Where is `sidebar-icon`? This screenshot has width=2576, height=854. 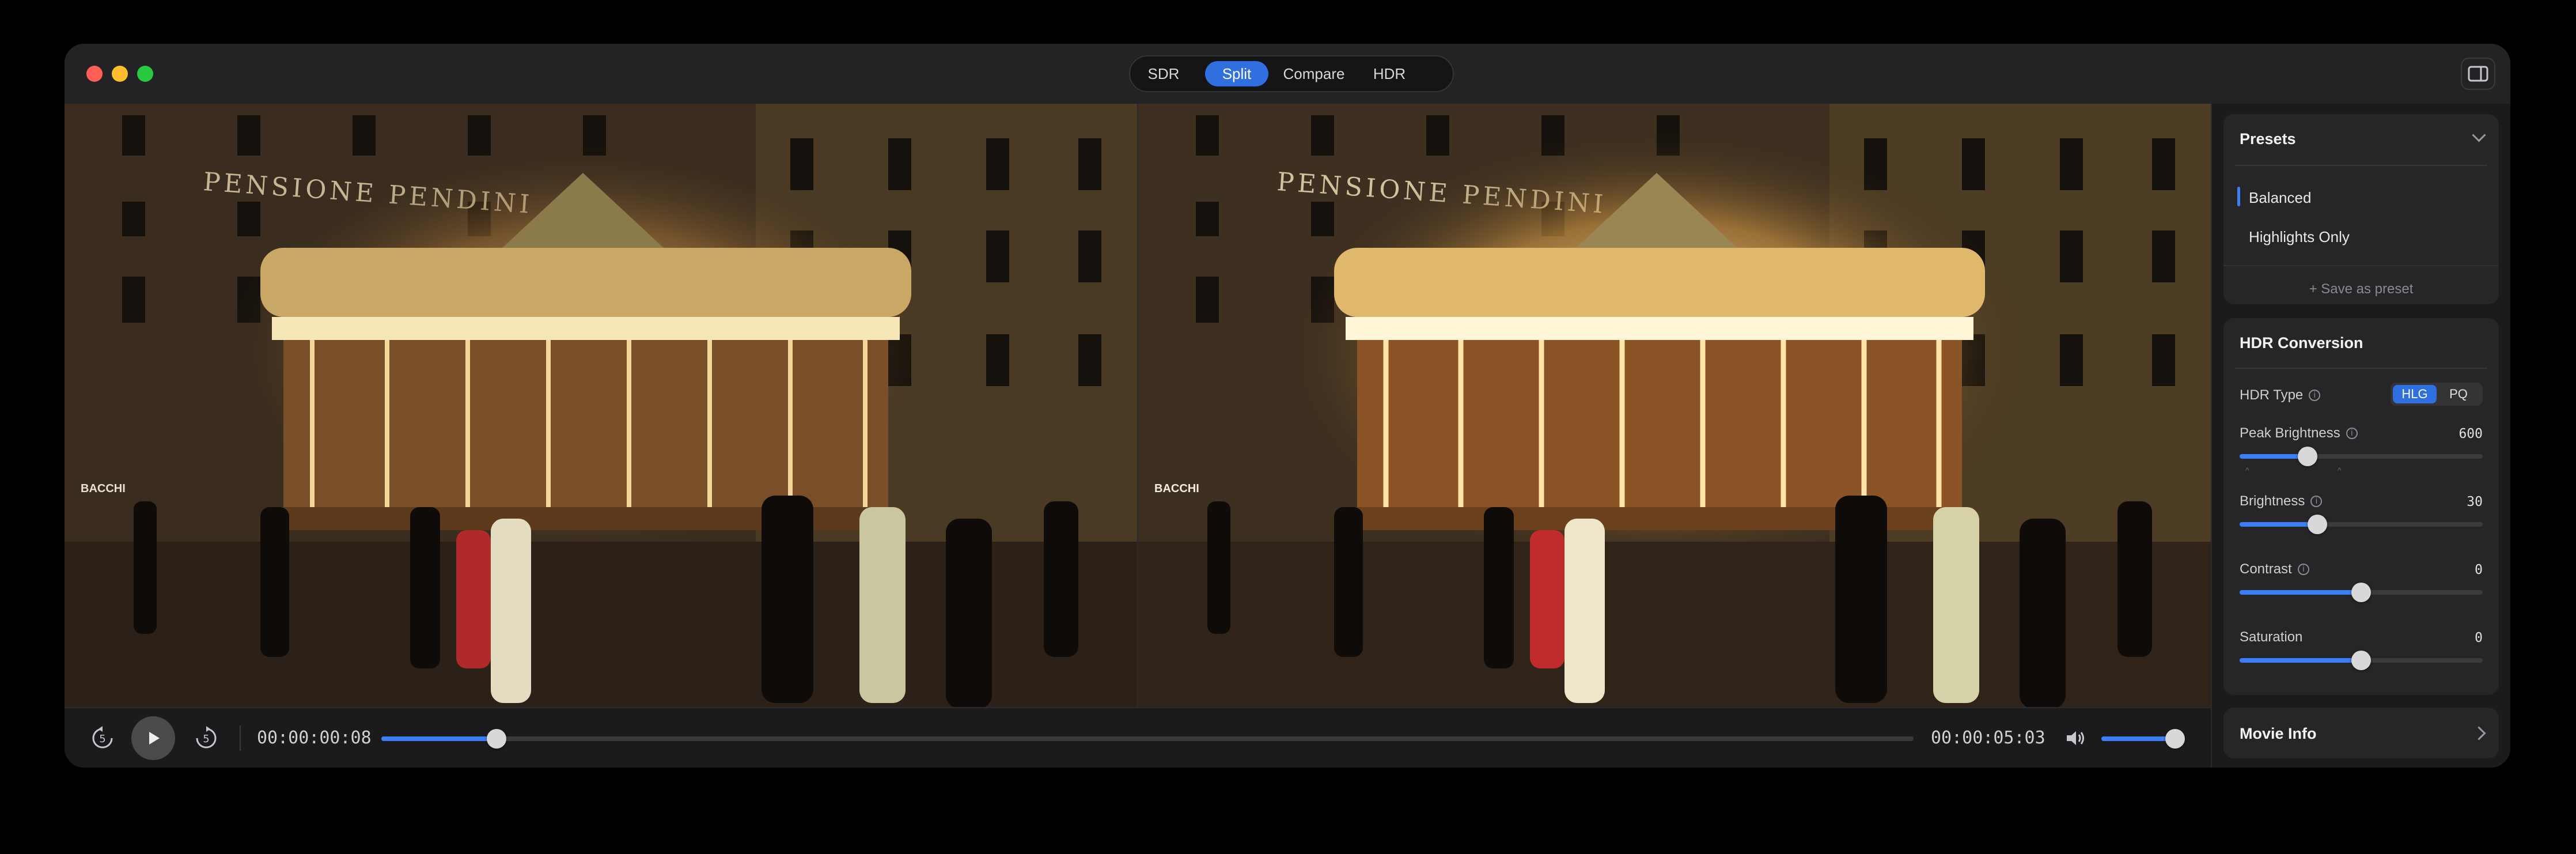
sidebar-icon is located at coordinates (2478, 74).